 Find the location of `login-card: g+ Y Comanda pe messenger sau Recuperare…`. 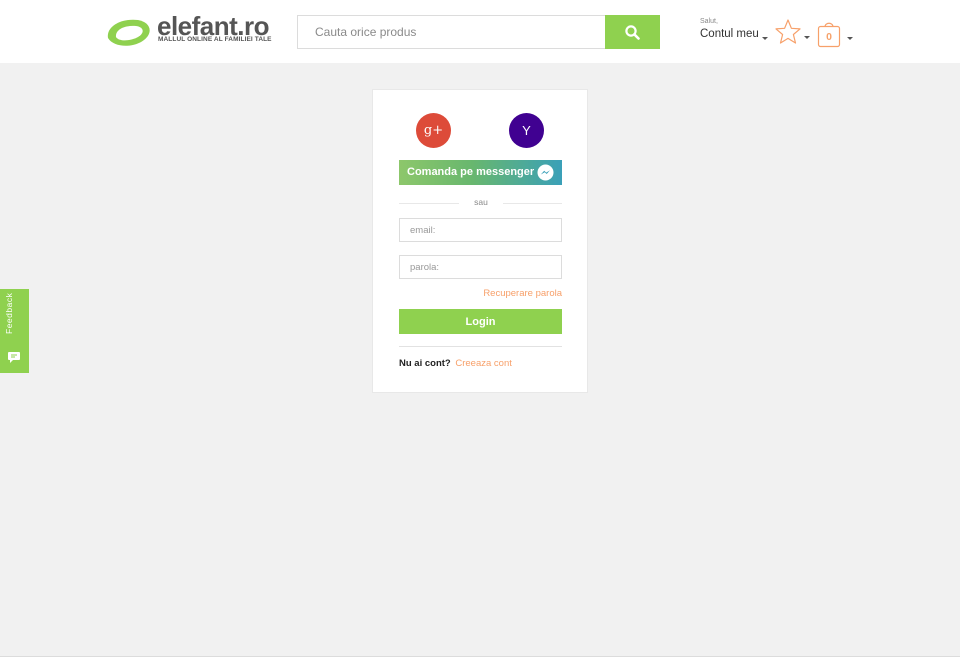

login-card: g+ Y Comanda pe messenger sau Recuperare… is located at coordinates (480, 241).